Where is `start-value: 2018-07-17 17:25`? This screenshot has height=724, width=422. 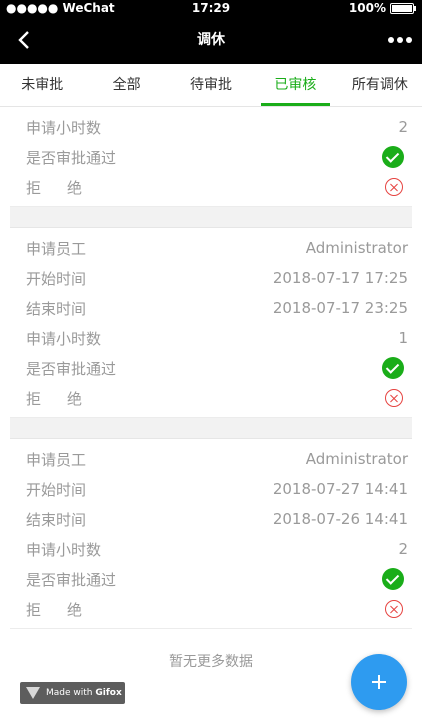 start-value: 2018-07-17 17:25 is located at coordinates (340, 278).